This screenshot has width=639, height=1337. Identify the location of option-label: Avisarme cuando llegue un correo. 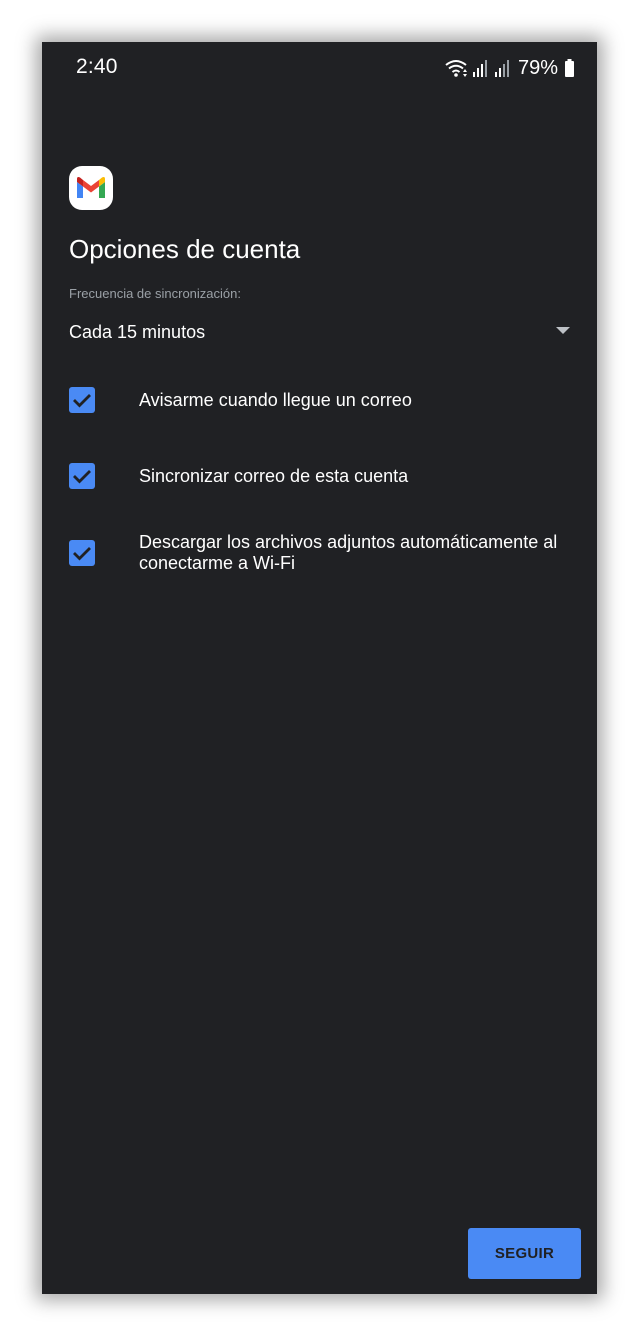
(275, 399).